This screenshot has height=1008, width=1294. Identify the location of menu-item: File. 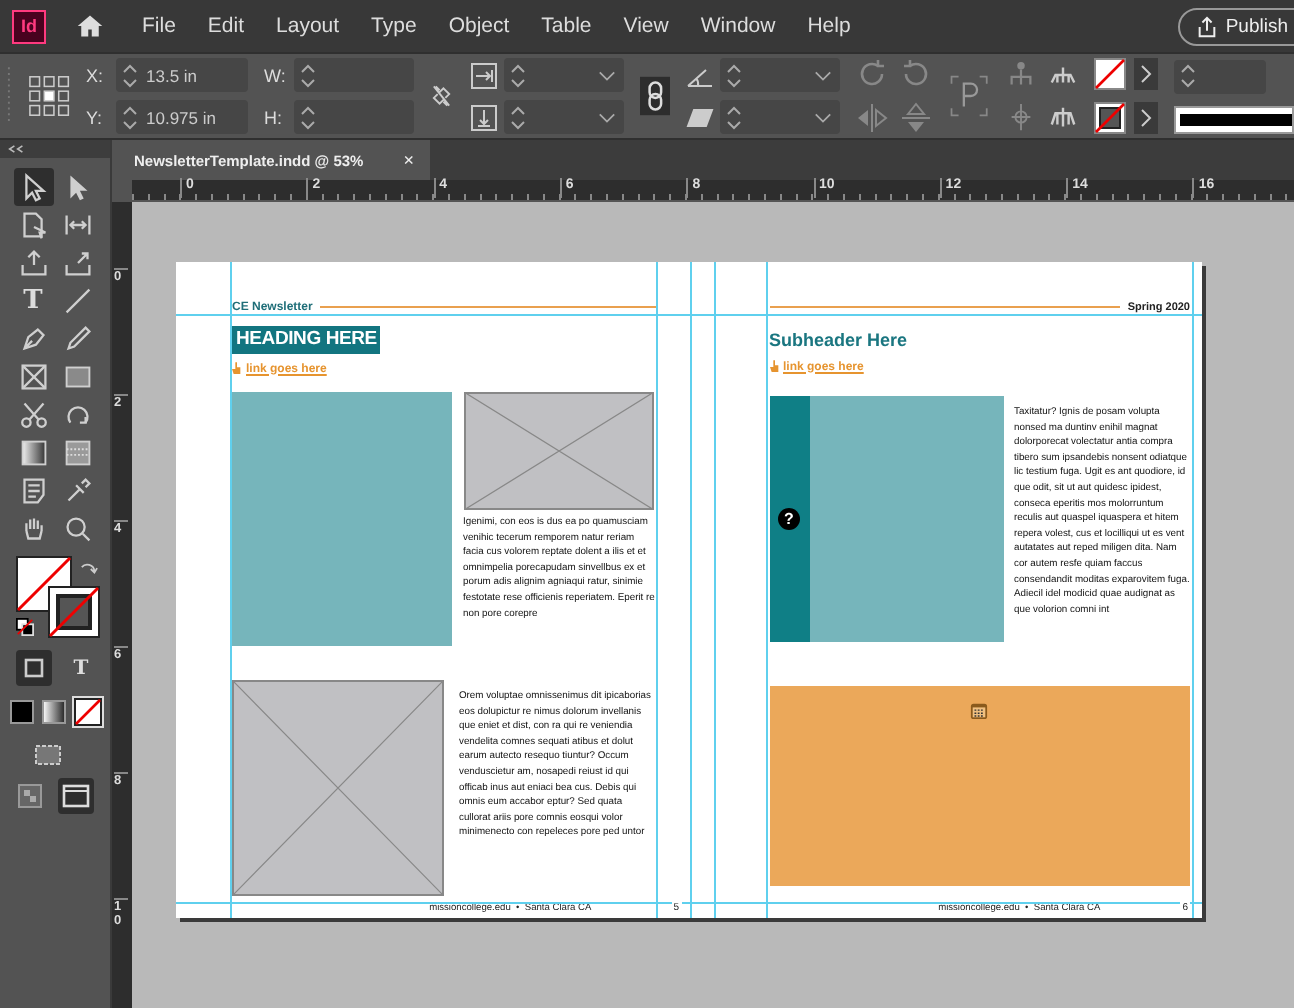
(159, 26).